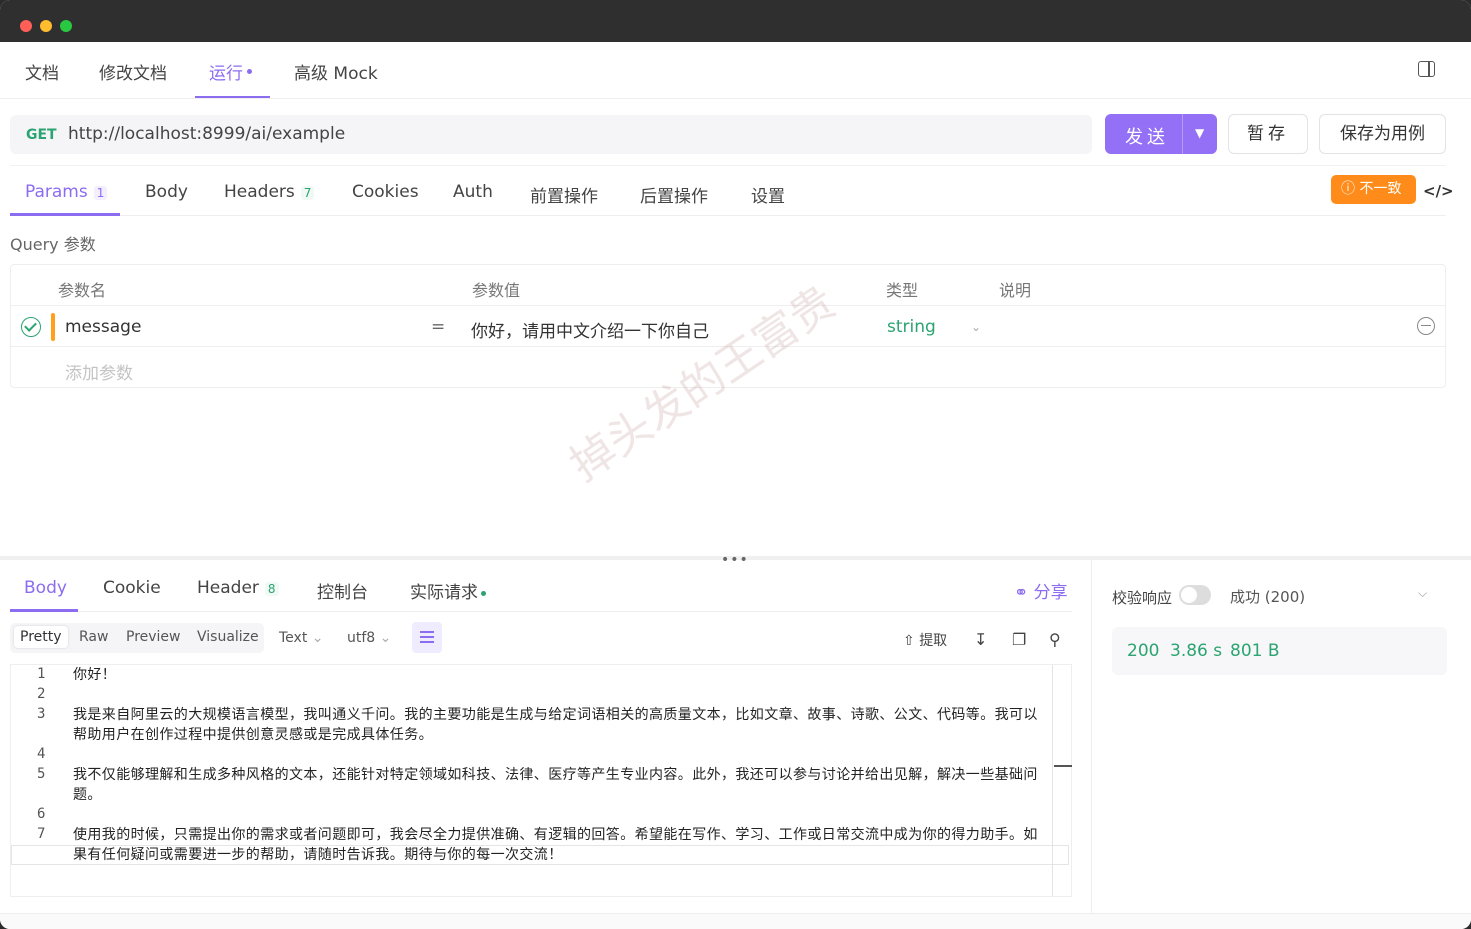 The width and height of the screenshot is (1471, 929). Describe the element at coordinates (301, 638) in the screenshot. I see `content-type-select: Text ⌄` at that location.